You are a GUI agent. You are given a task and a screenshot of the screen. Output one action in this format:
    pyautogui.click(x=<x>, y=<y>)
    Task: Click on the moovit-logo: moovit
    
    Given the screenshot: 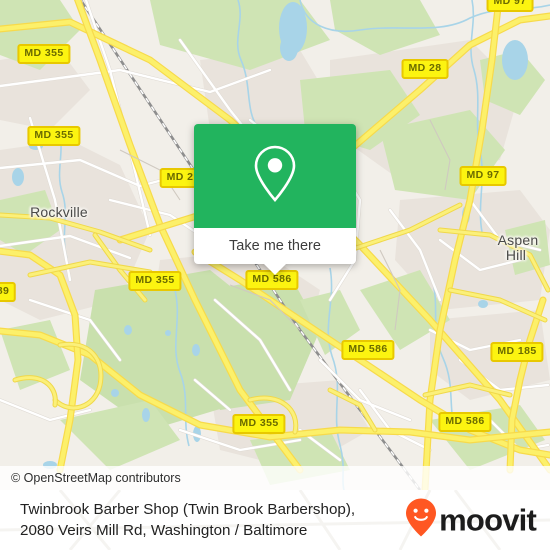 What is the action you would take?
    pyautogui.click(x=471, y=520)
    